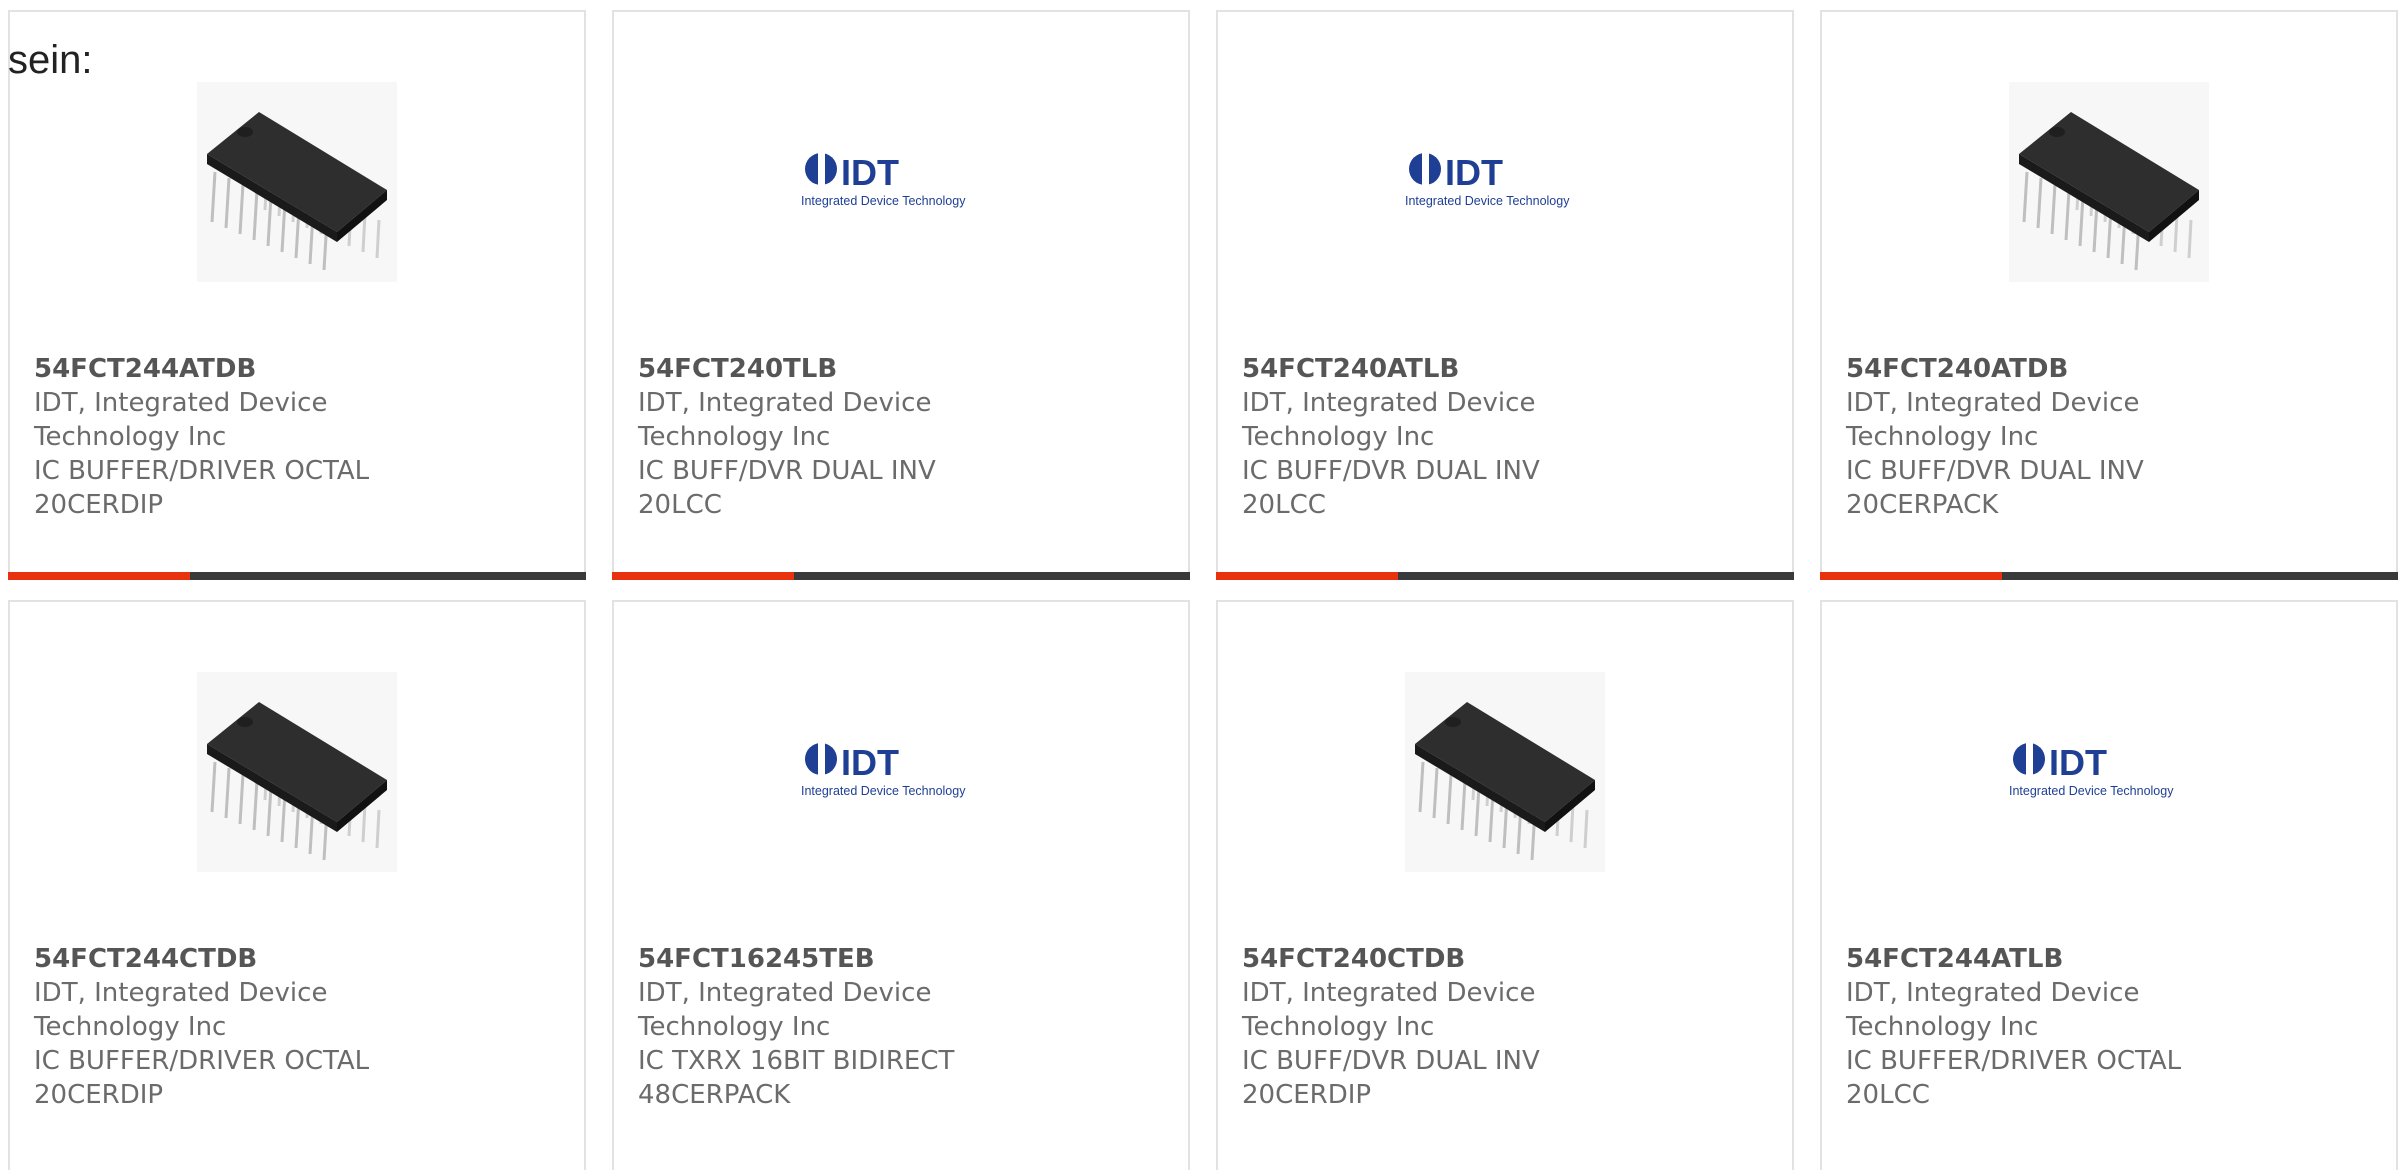  Describe the element at coordinates (796, 1078) in the screenshot. I see `description: IC TXRX 16BIT BIDIRECT 48CERPACK` at that location.